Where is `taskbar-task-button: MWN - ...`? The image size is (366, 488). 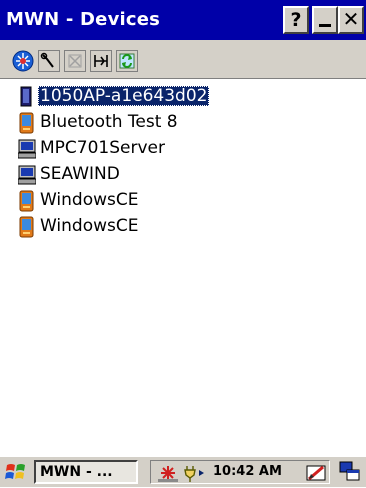 taskbar-task-button: MWN - ... is located at coordinates (86, 472).